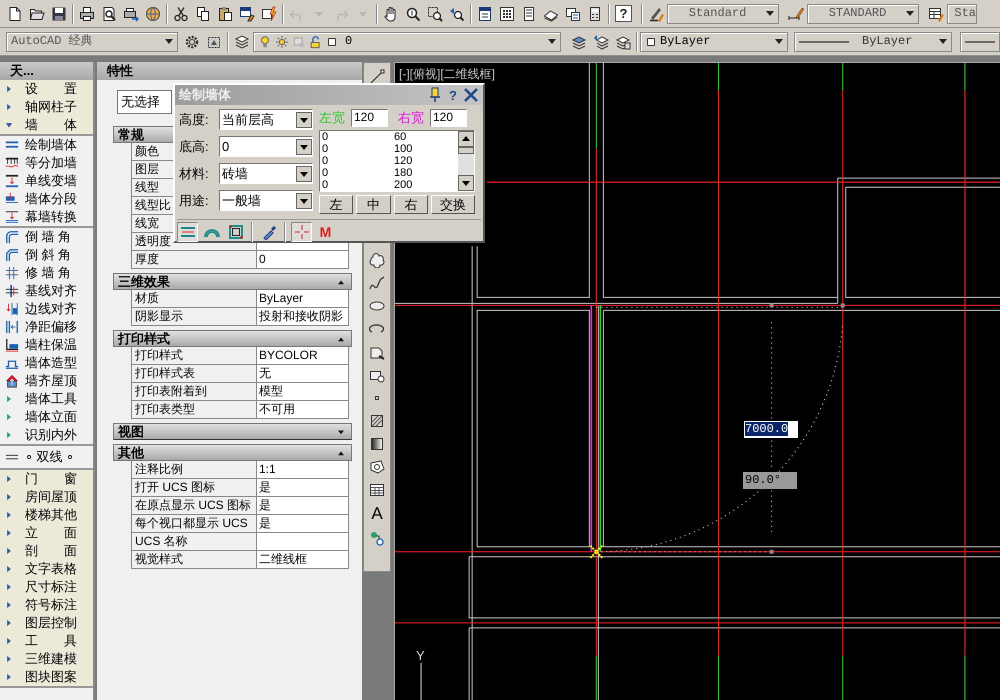 This screenshot has width=1000, height=700. Describe the element at coordinates (390, 161) in the screenshot. I see `list-item: 0 120` at that location.